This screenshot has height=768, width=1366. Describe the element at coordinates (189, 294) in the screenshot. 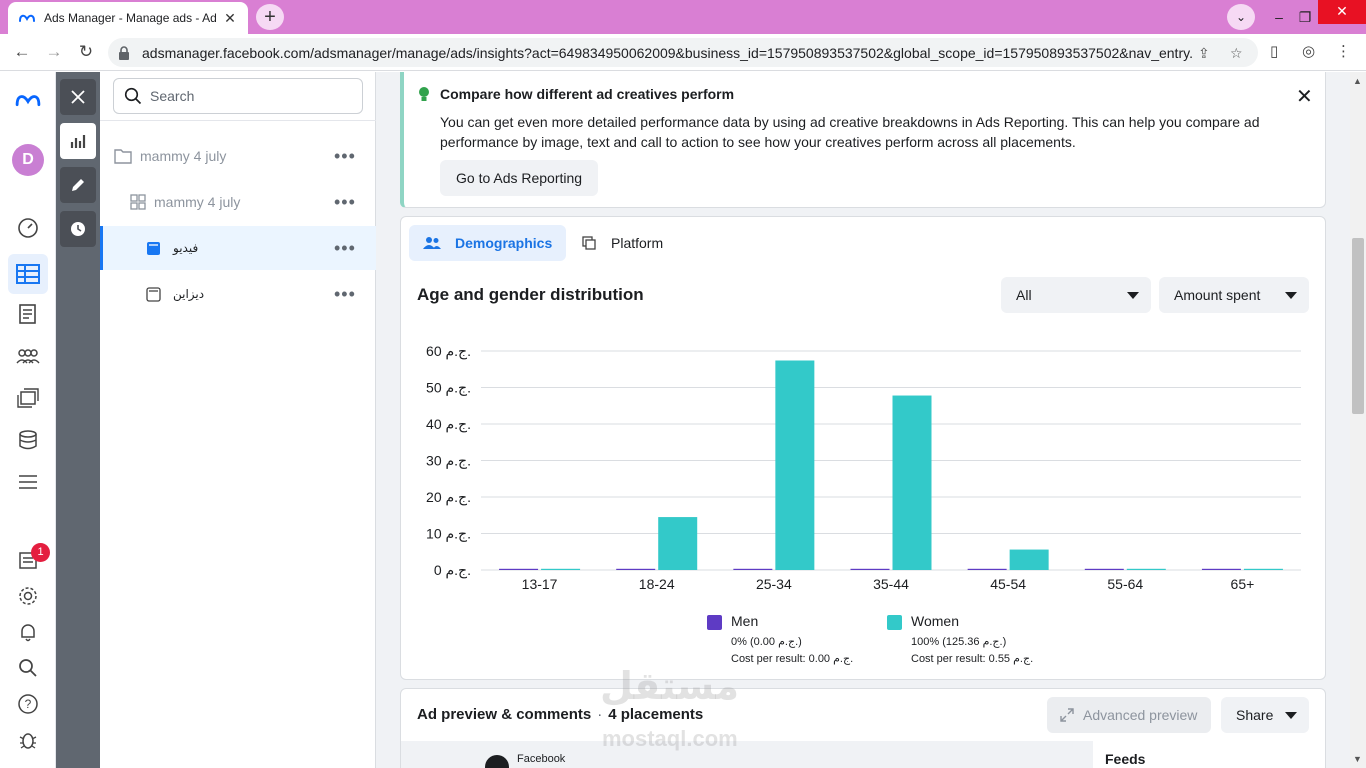

I see `tree-item-label: ديزاين` at that location.